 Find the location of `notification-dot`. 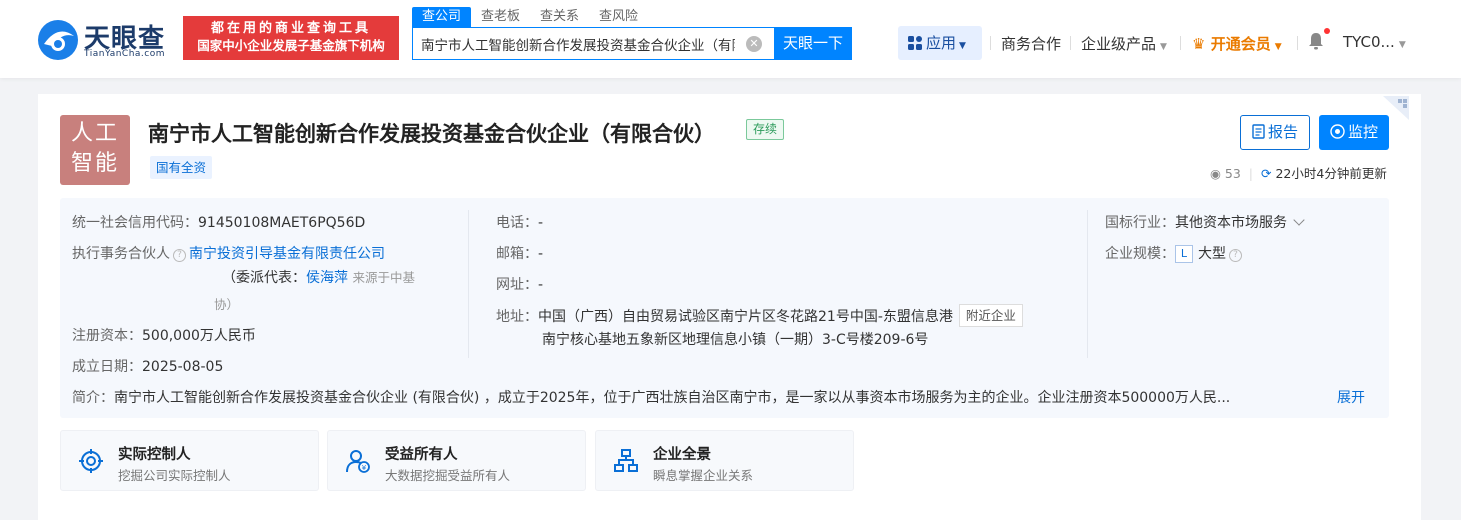

notification-dot is located at coordinates (1327, 31).